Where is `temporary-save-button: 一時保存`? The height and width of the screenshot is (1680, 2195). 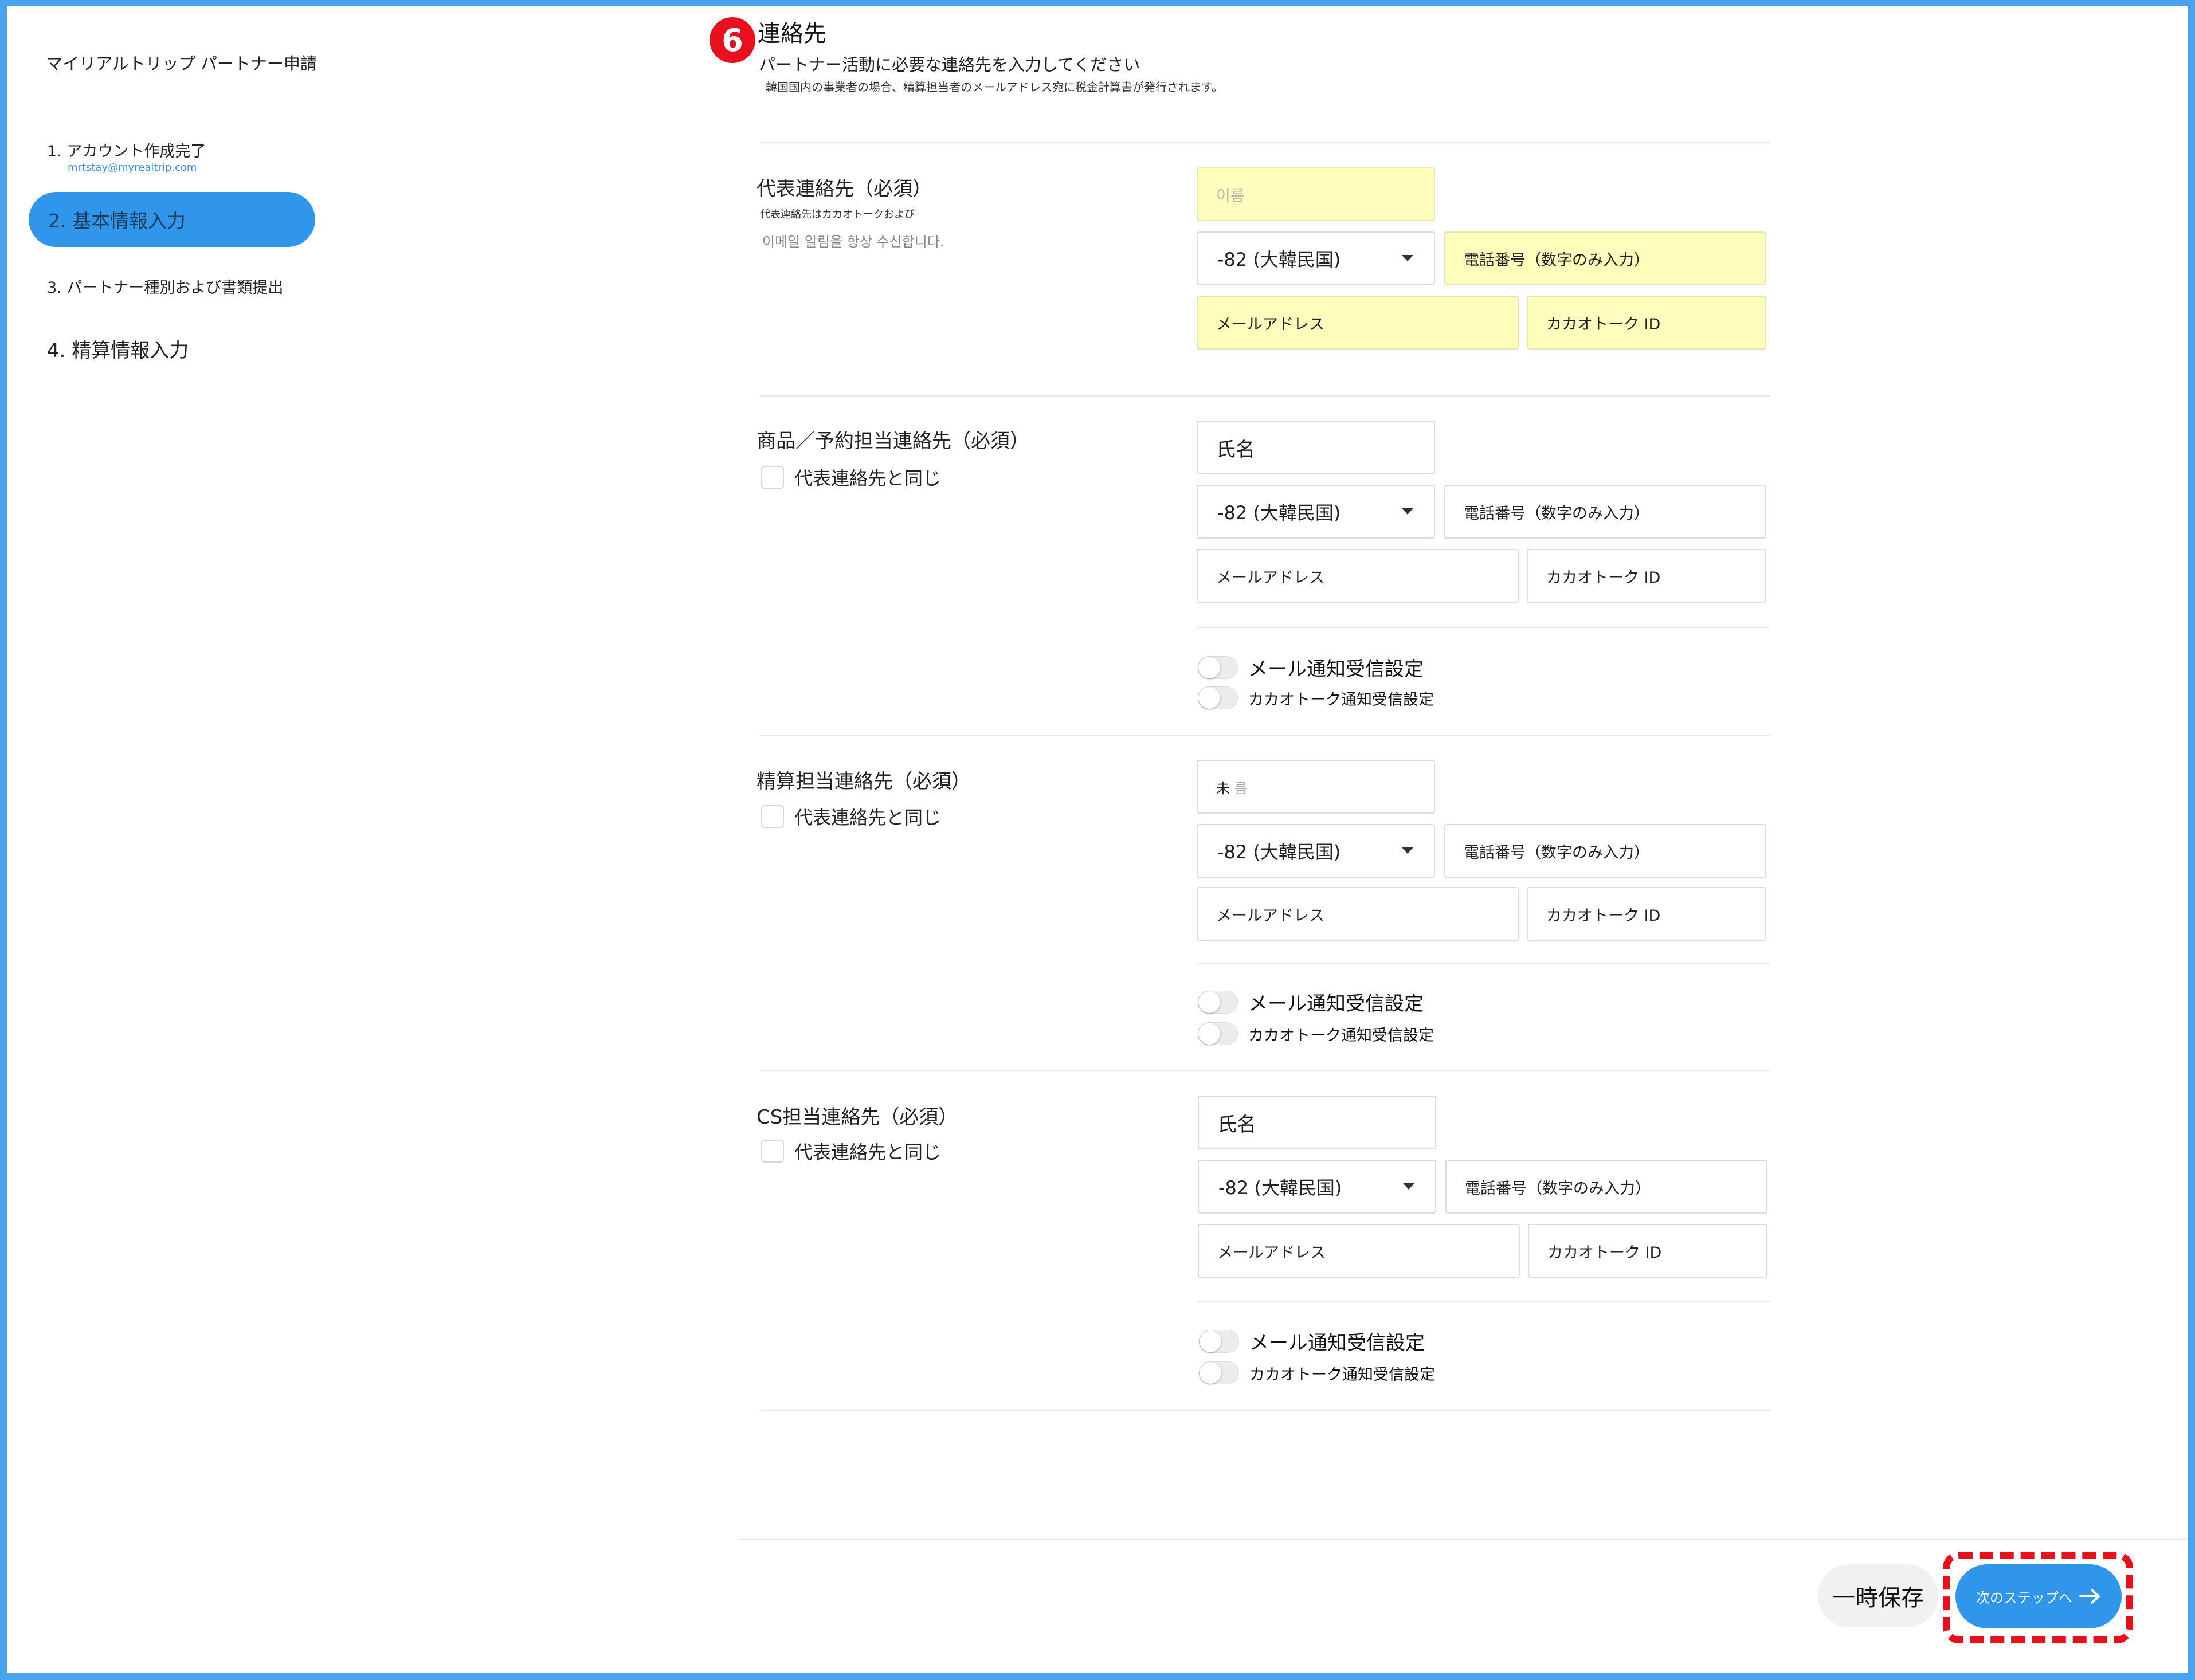
temporary-save-button: 一時保存 is located at coordinates (1878, 1595).